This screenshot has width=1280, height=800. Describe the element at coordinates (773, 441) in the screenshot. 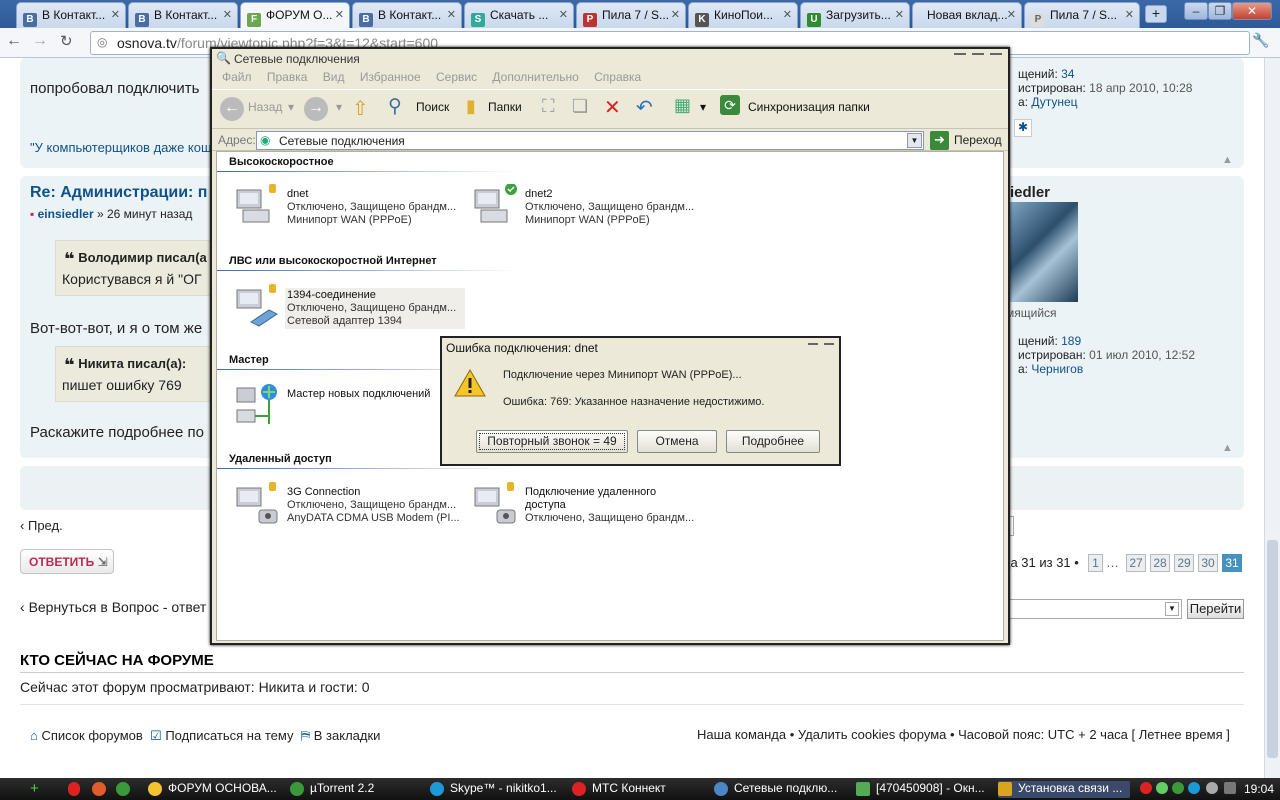

I see `details-button: Подробнее` at that location.